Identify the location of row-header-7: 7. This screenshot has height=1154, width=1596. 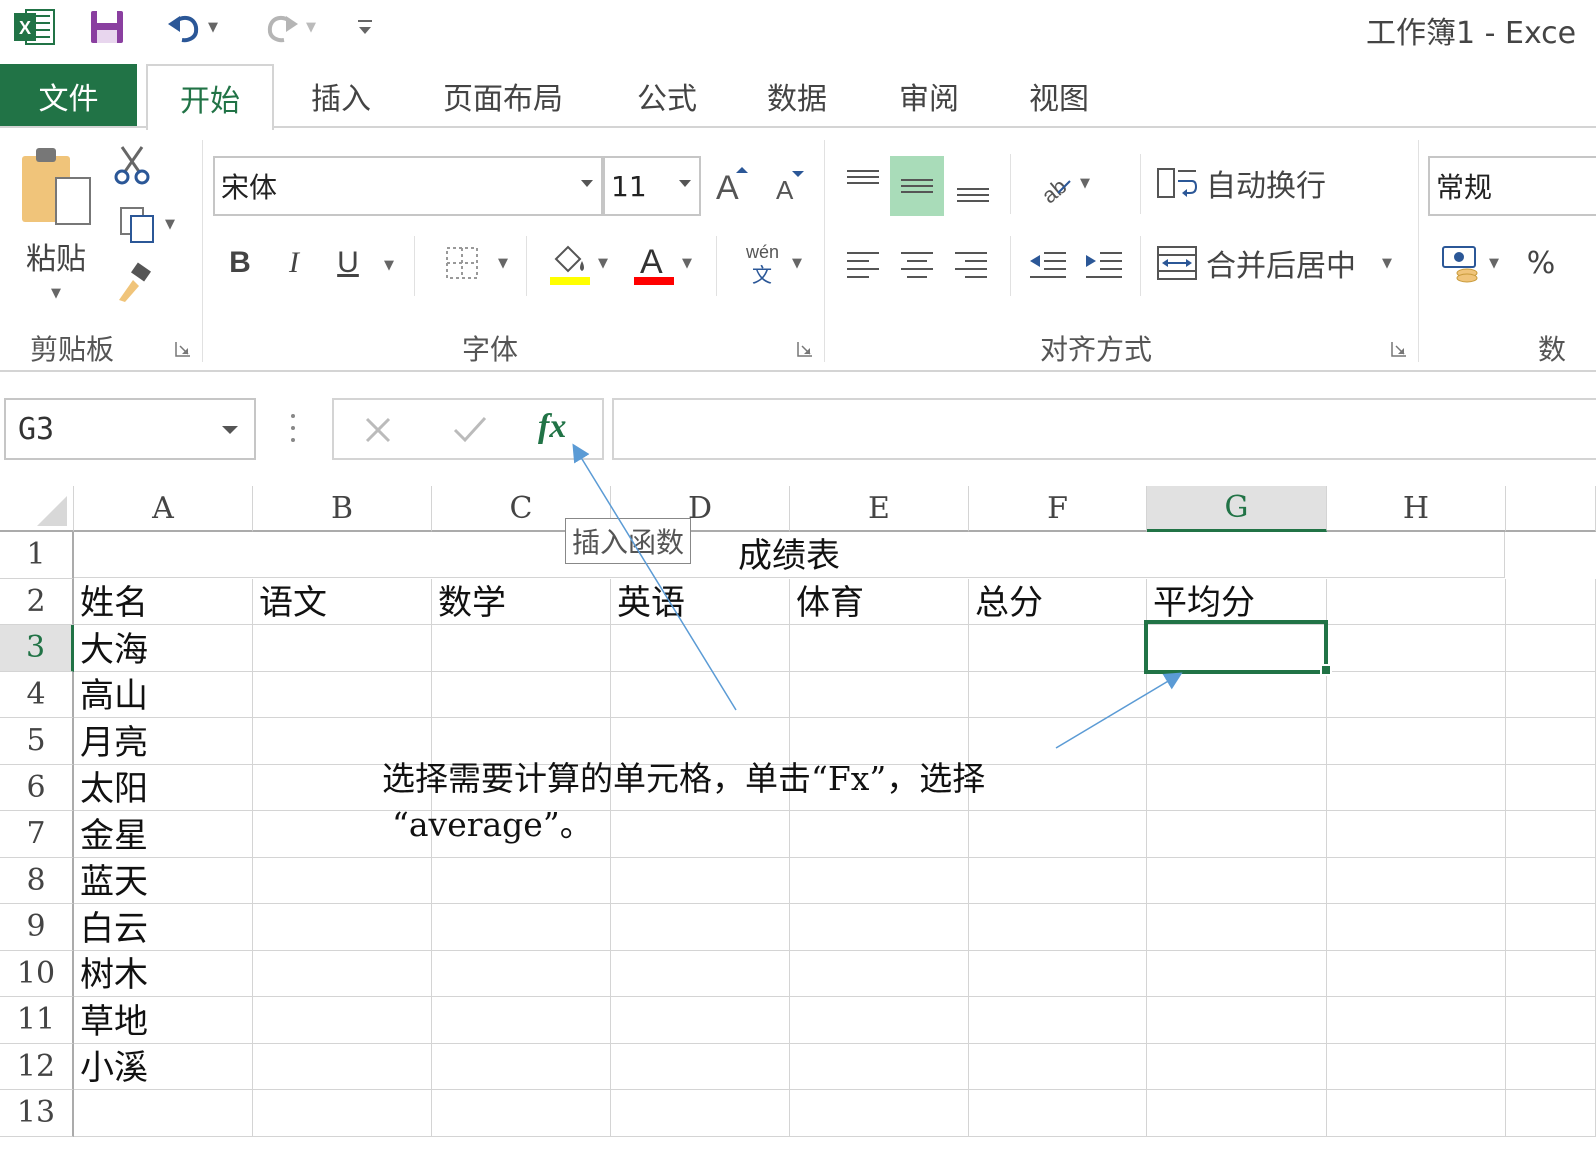
(37, 834).